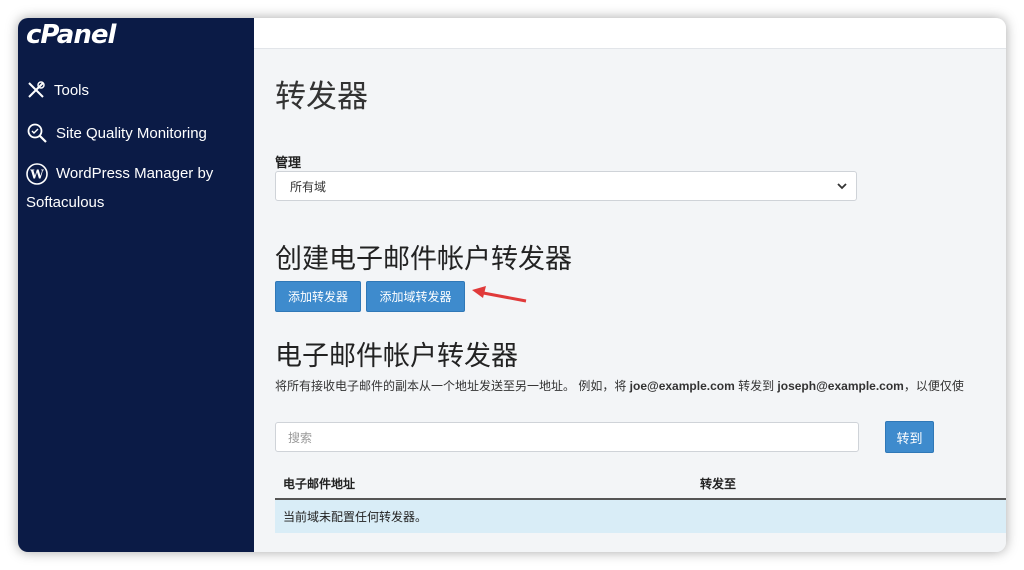 This screenshot has width=1024, height=570. Describe the element at coordinates (423, 259) in the screenshot. I see `create-forwarder-heading: 创建电子邮件帐户转发器` at that location.